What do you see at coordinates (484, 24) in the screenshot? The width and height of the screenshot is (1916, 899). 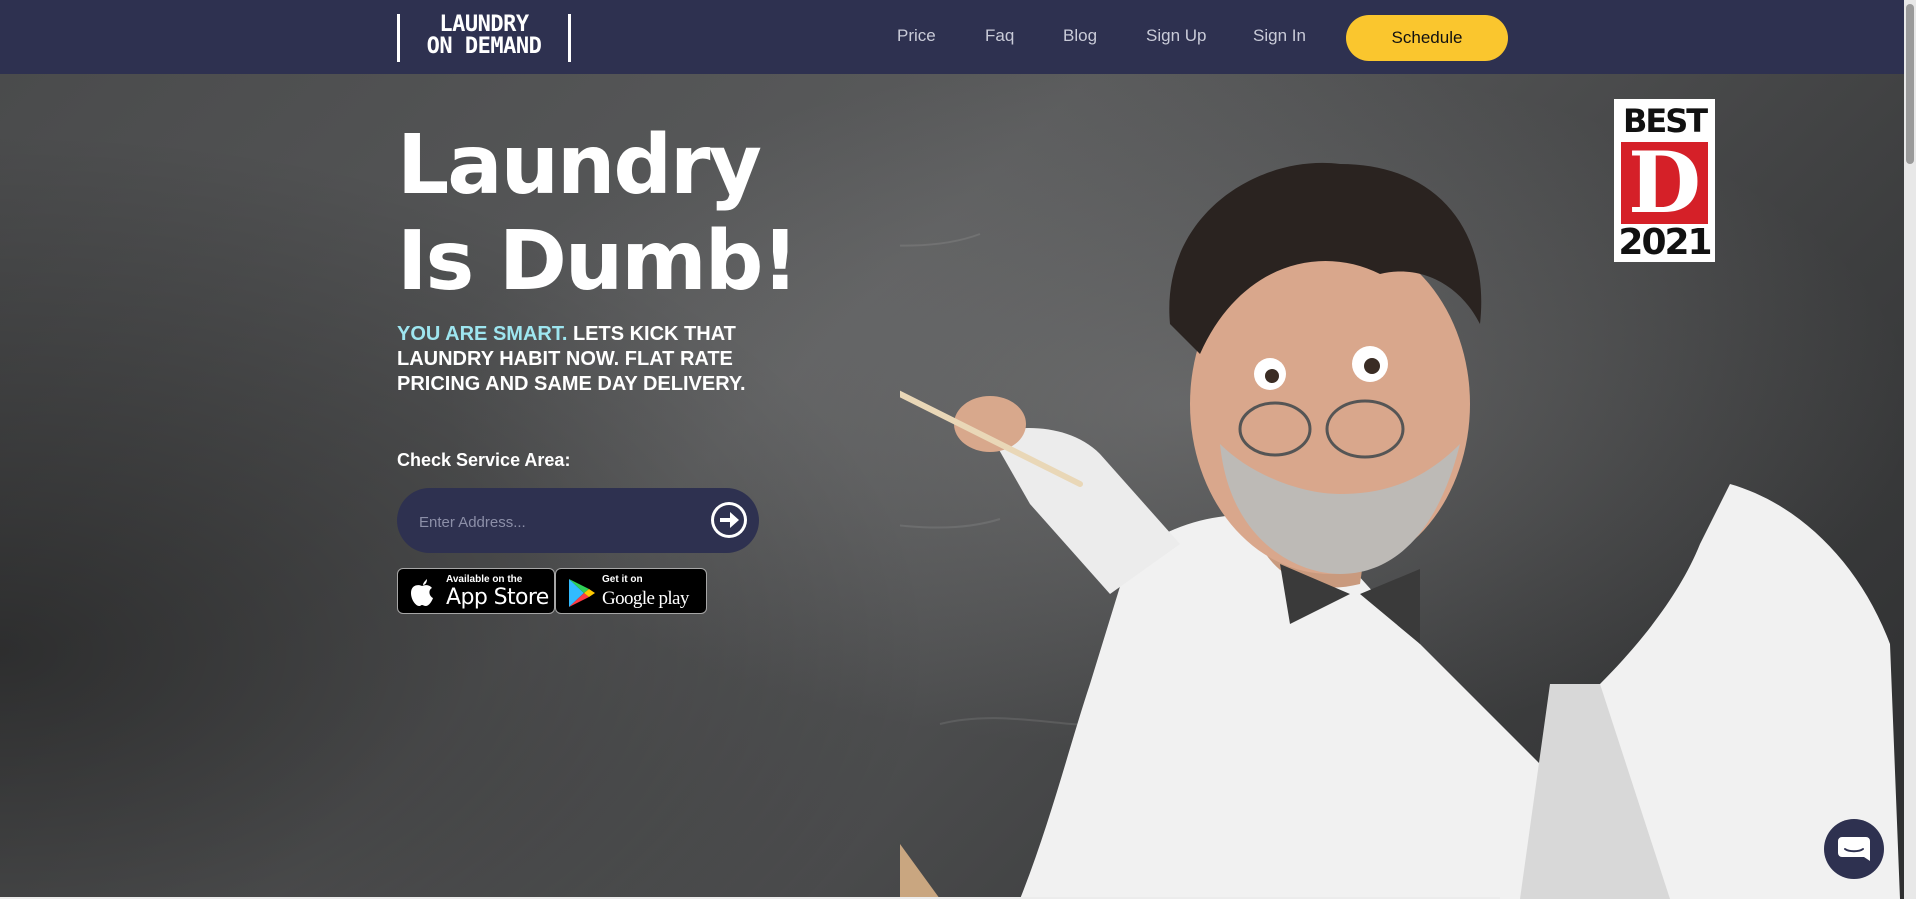 I see `logo-line-1: LAUNDRY` at bounding box center [484, 24].